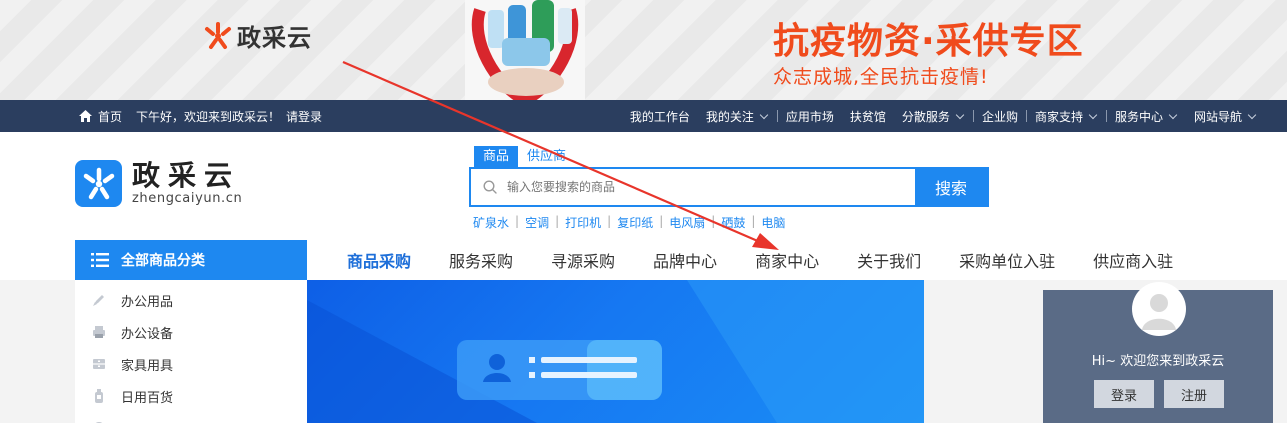 The image size is (1287, 423). I want to click on main-nav-item: 商家中心, so click(787, 260).